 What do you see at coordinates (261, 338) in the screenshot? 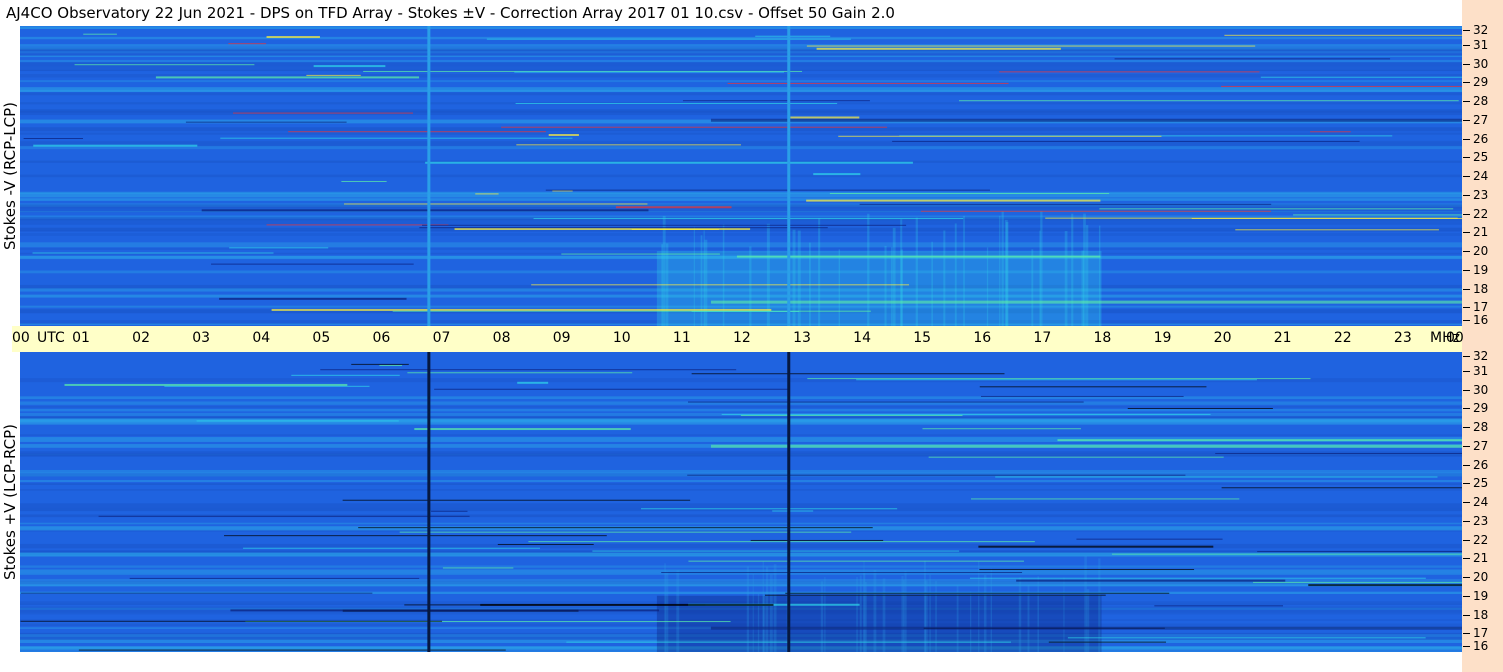
I see `utc-tick-label: 04` at bounding box center [261, 338].